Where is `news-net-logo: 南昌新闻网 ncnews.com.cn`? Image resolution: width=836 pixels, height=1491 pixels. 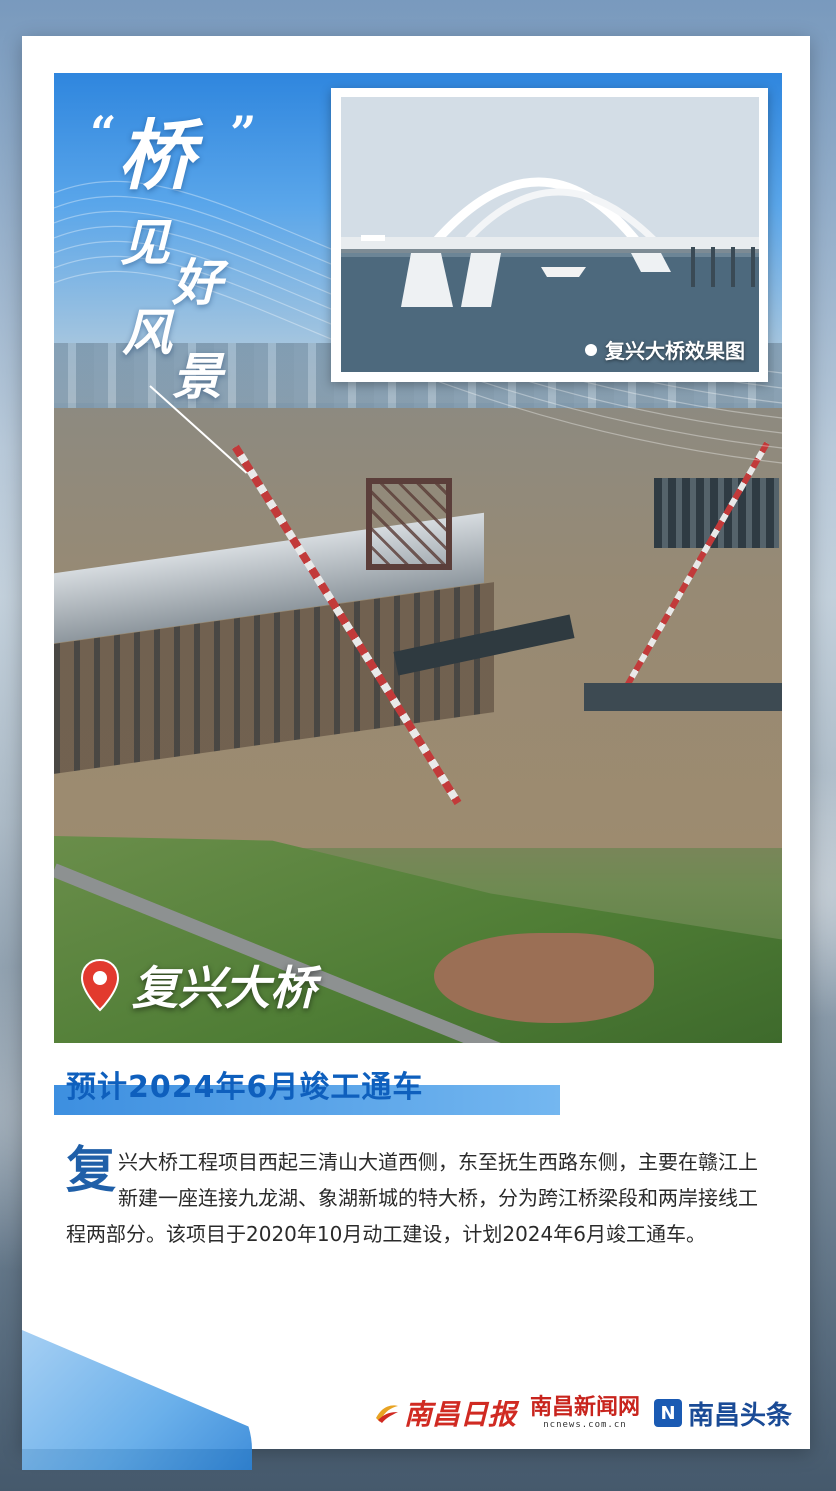
news-net-logo: 南昌新闻网 ncnews.com.cn is located at coordinates (584, 1413).